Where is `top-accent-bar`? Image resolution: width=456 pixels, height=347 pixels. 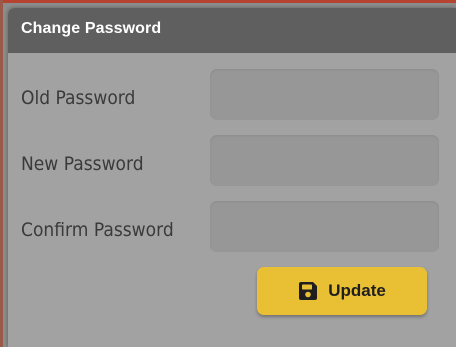
top-accent-bar is located at coordinates (228, 1).